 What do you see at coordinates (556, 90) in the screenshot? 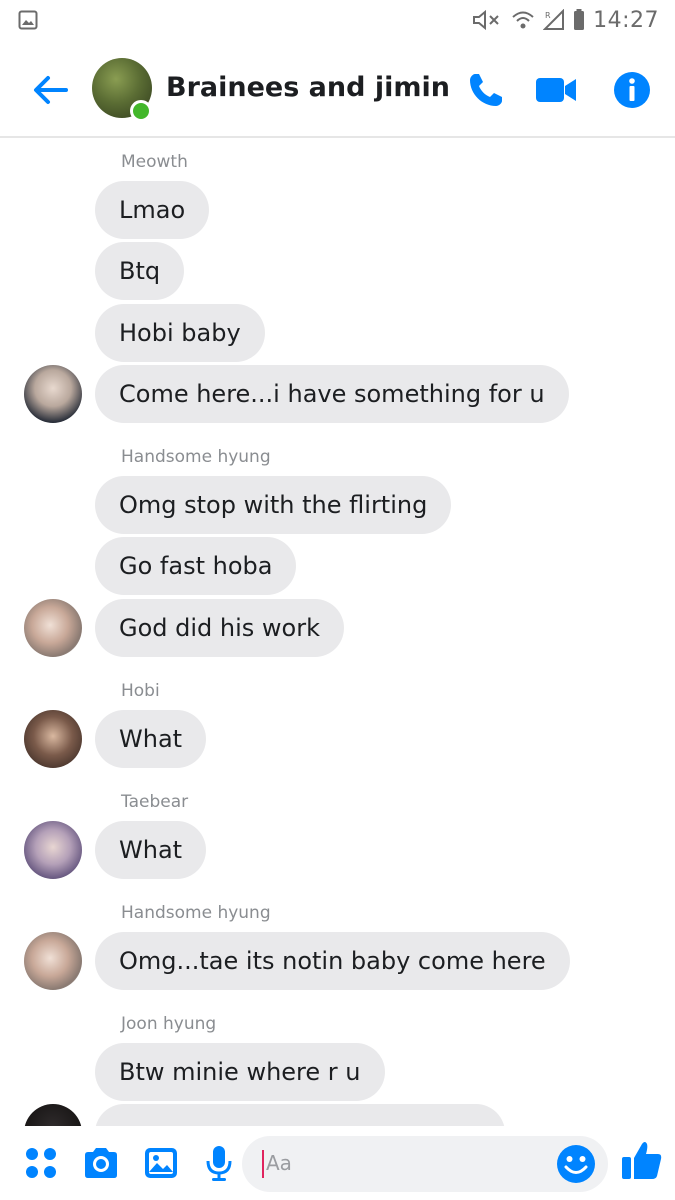
I see `video-call-icon` at bounding box center [556, 90].